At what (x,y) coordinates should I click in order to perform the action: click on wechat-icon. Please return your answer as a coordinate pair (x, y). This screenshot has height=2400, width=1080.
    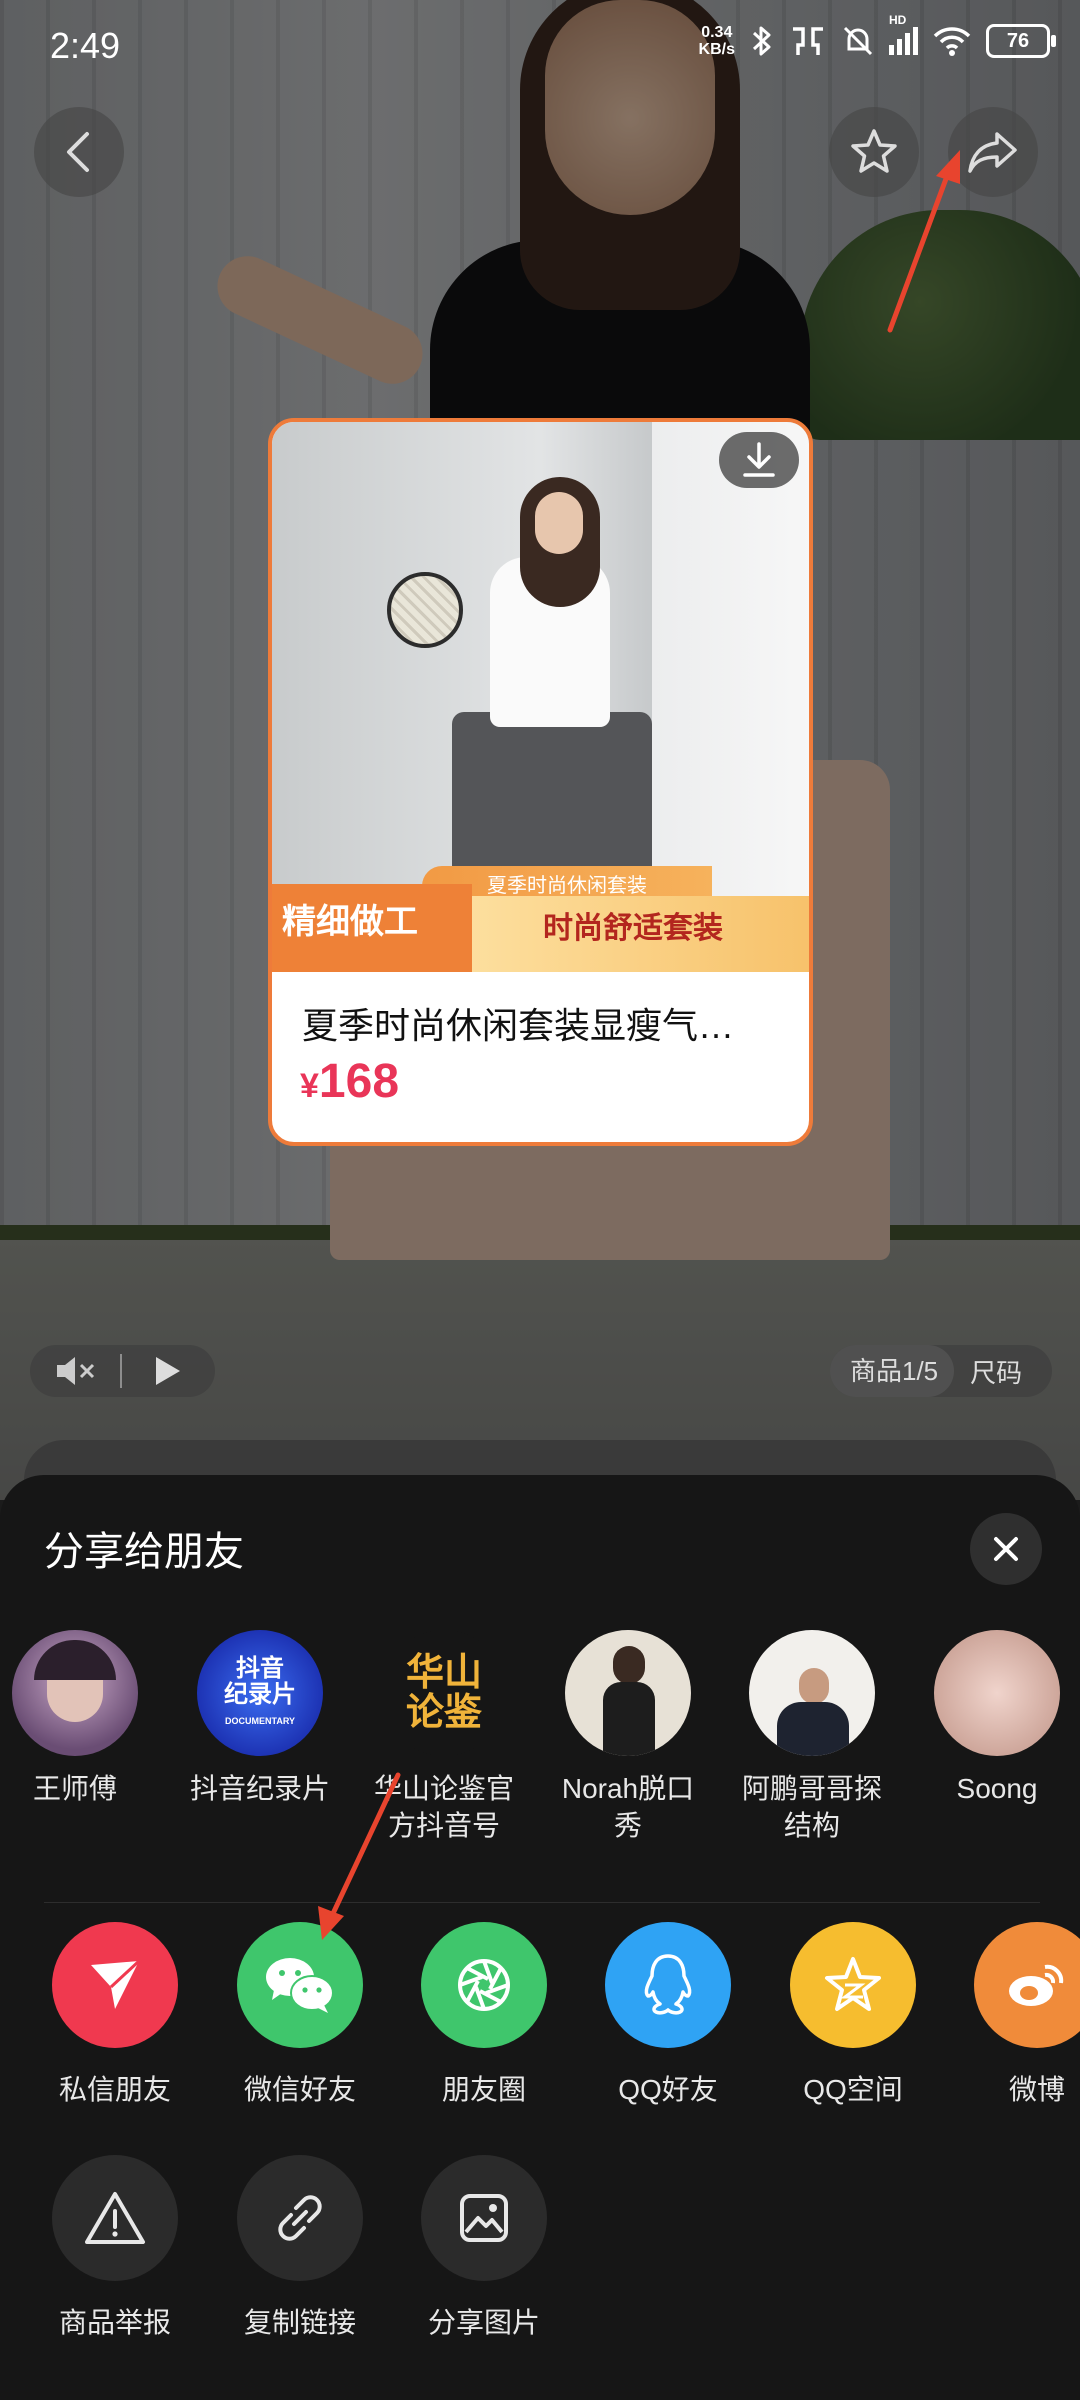
    Looking at the image, I should click on (300, 1985).